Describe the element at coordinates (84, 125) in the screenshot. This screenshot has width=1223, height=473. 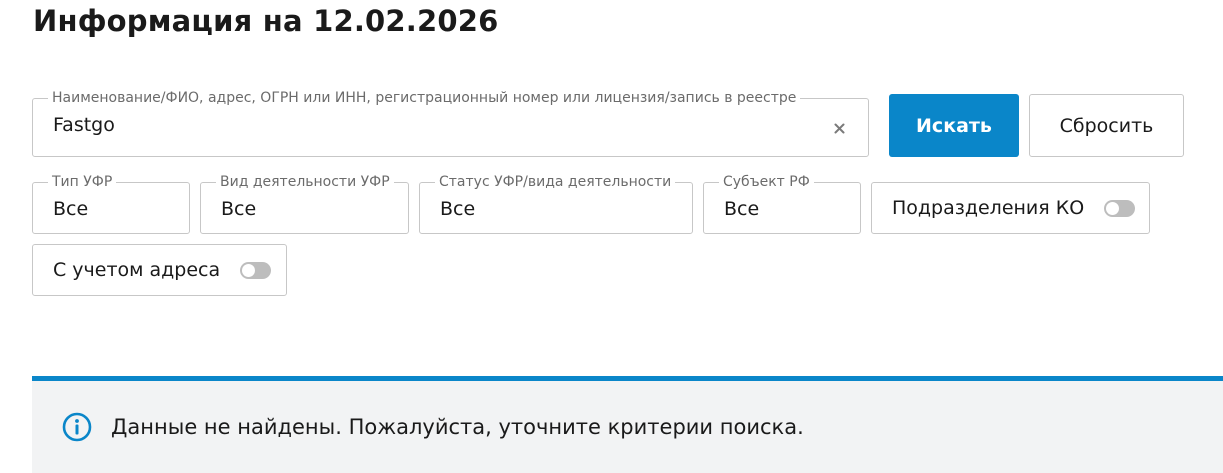
I see `search-input: Fastgo` at that location.